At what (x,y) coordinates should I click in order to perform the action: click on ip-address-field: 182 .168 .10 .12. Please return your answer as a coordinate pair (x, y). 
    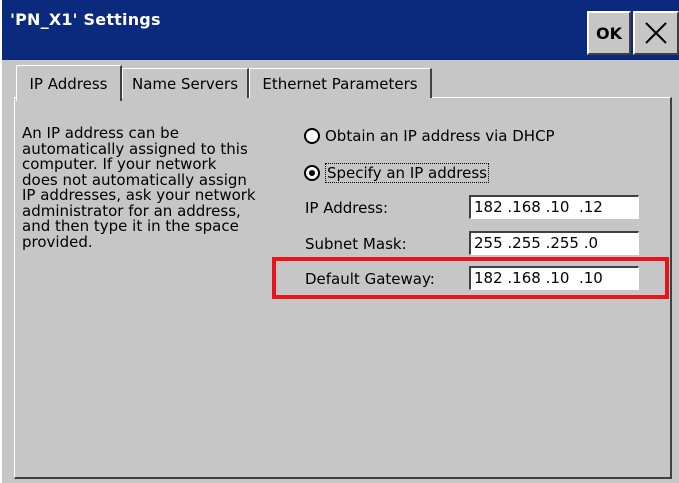
    Looking at the image, I should click on (554, 207).